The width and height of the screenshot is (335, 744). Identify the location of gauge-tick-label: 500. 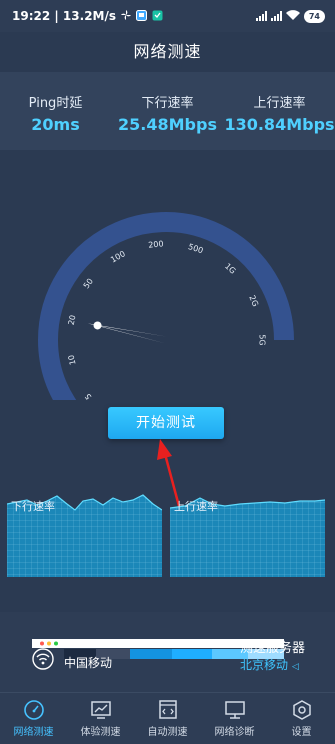
(195, 248).